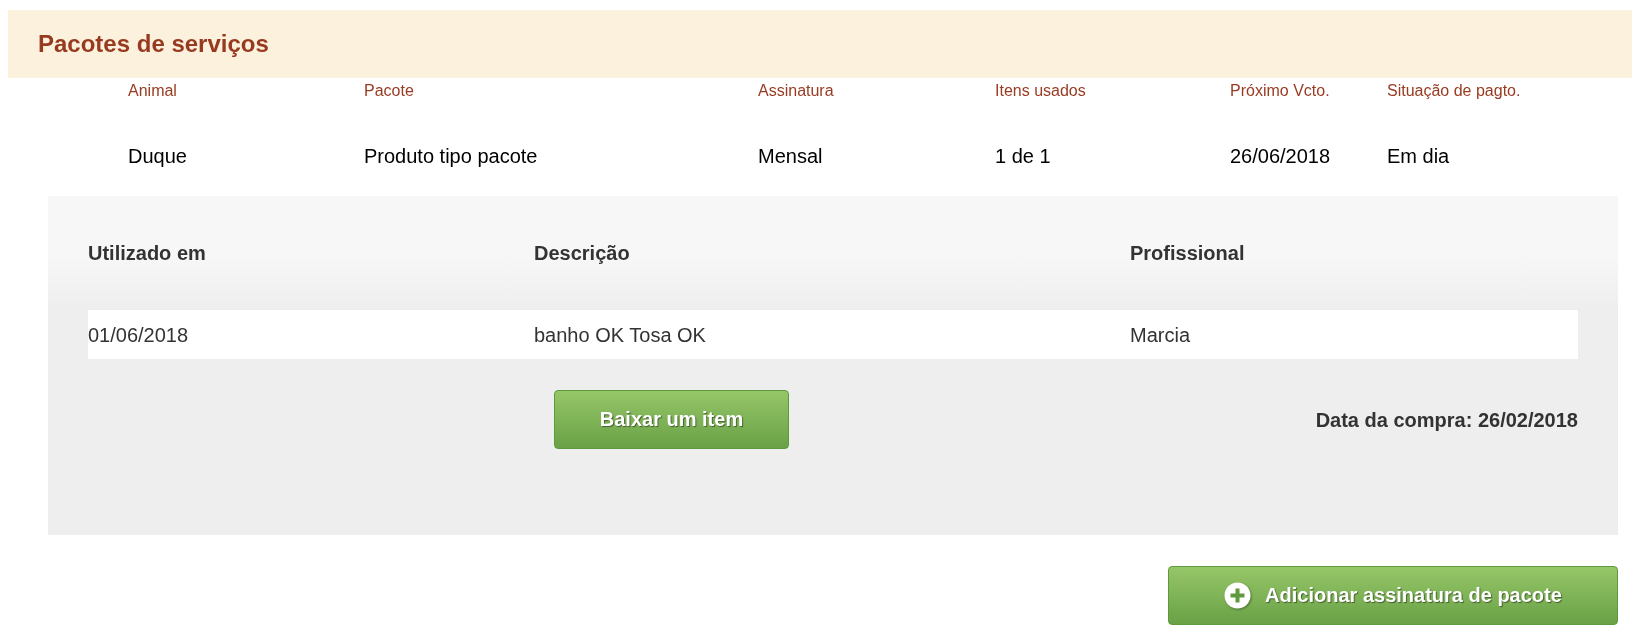 The height and width of the screenshot is (638, 1636). I want to click on table-cell-text: Mensal, so click(791, 156).